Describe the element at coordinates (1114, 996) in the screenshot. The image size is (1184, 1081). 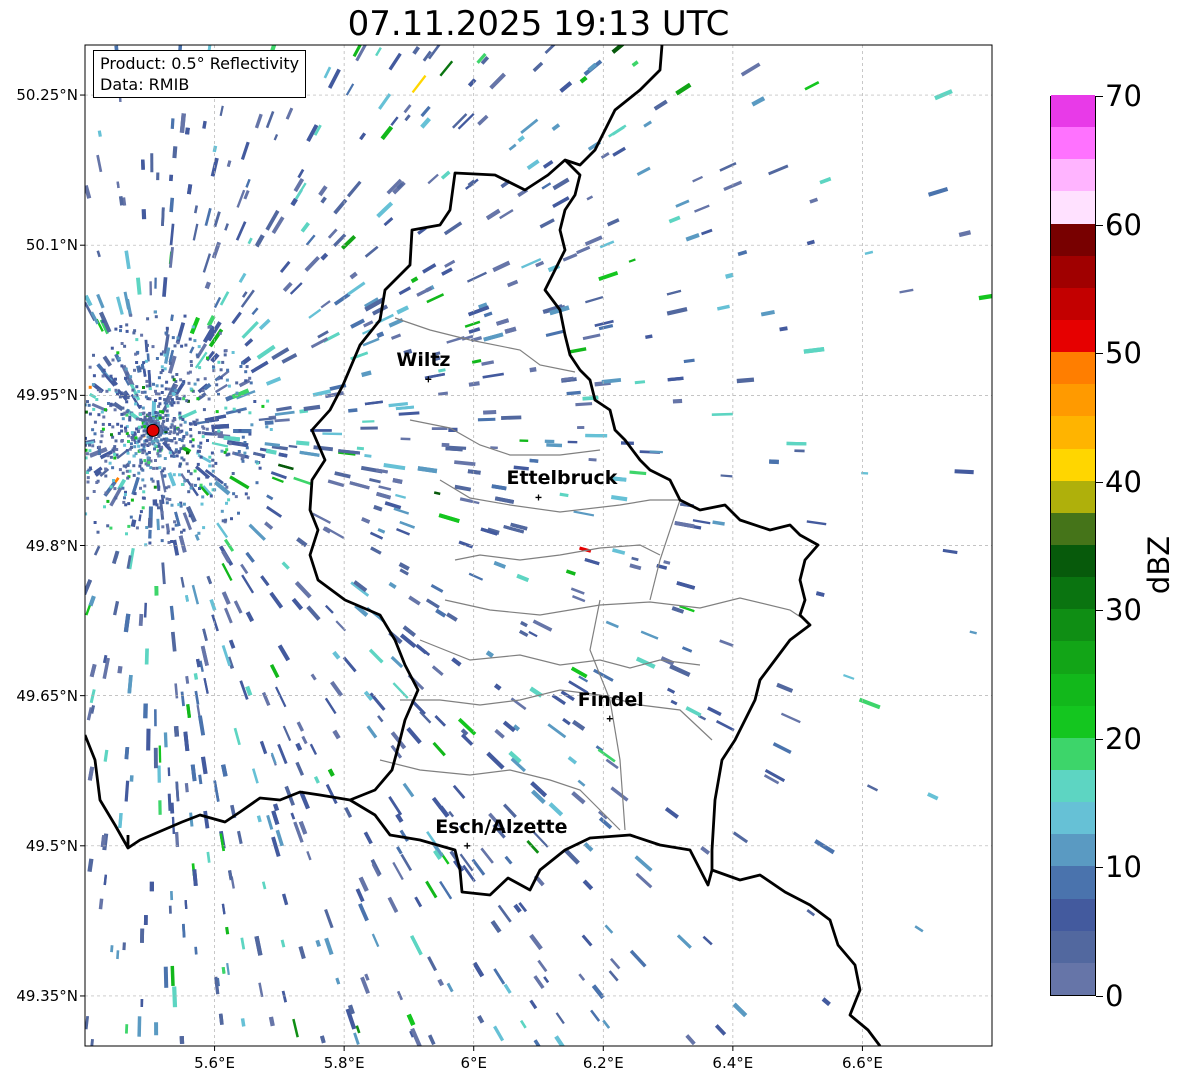
I see `colorbar-tick-label: 0` at that location.